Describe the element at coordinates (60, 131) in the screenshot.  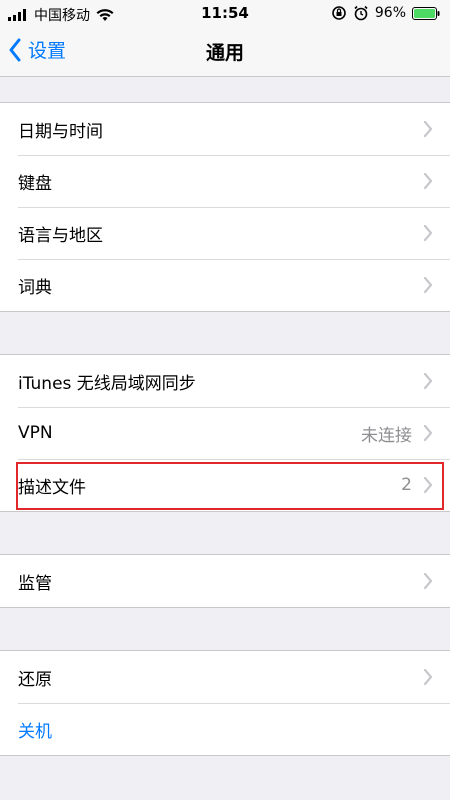
I see `row-label: 日期与时间` at that location.